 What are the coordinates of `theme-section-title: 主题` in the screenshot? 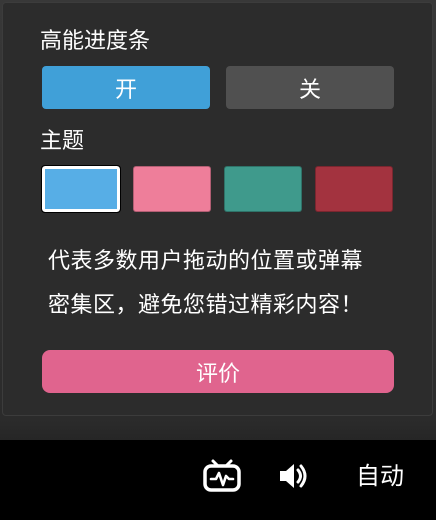 It's located at (62, 141).